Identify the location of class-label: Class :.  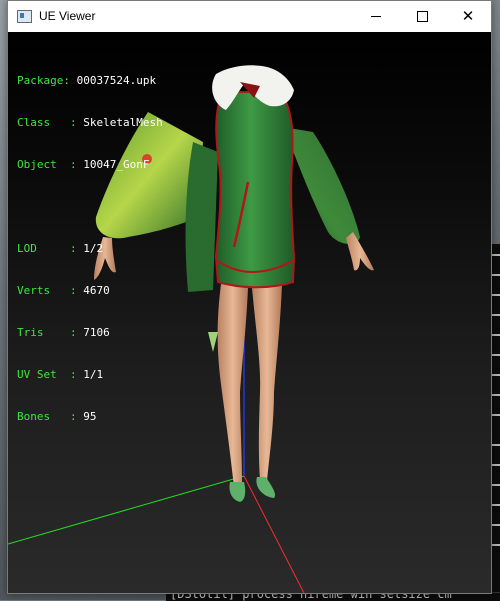
(50, 122).